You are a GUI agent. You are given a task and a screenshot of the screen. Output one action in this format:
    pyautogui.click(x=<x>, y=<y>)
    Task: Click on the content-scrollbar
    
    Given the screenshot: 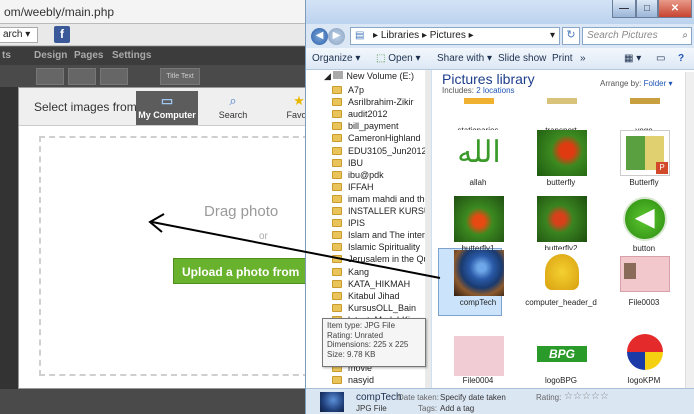 What is the action you would take?
    pyautogui.click(x=689, y=230)
    